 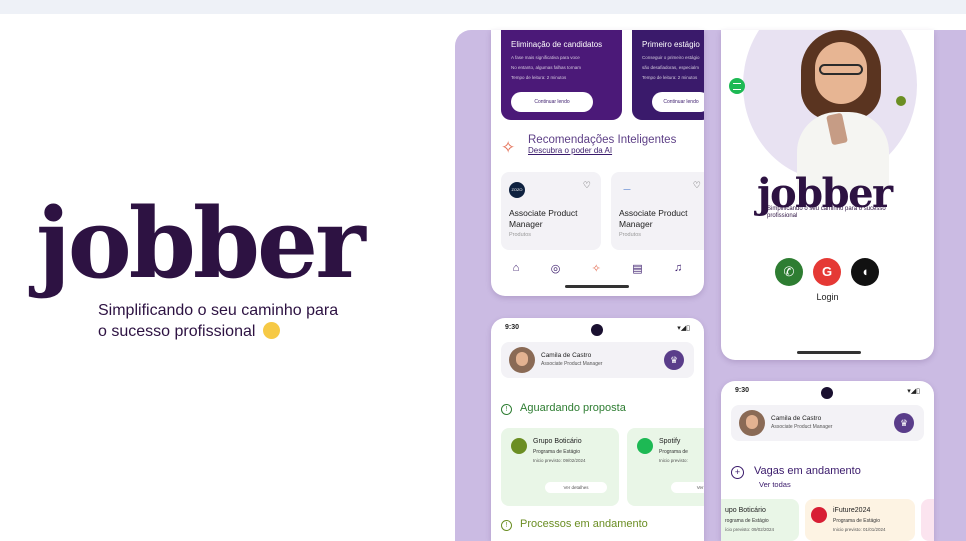 I want to click on jobber-logo: jobber, so click(x=201, y=243).